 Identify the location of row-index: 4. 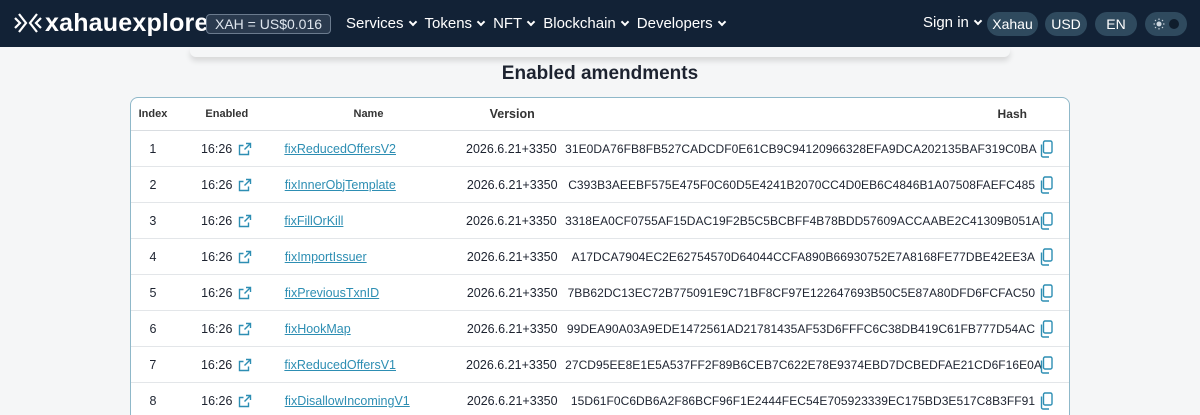
(153, 256).